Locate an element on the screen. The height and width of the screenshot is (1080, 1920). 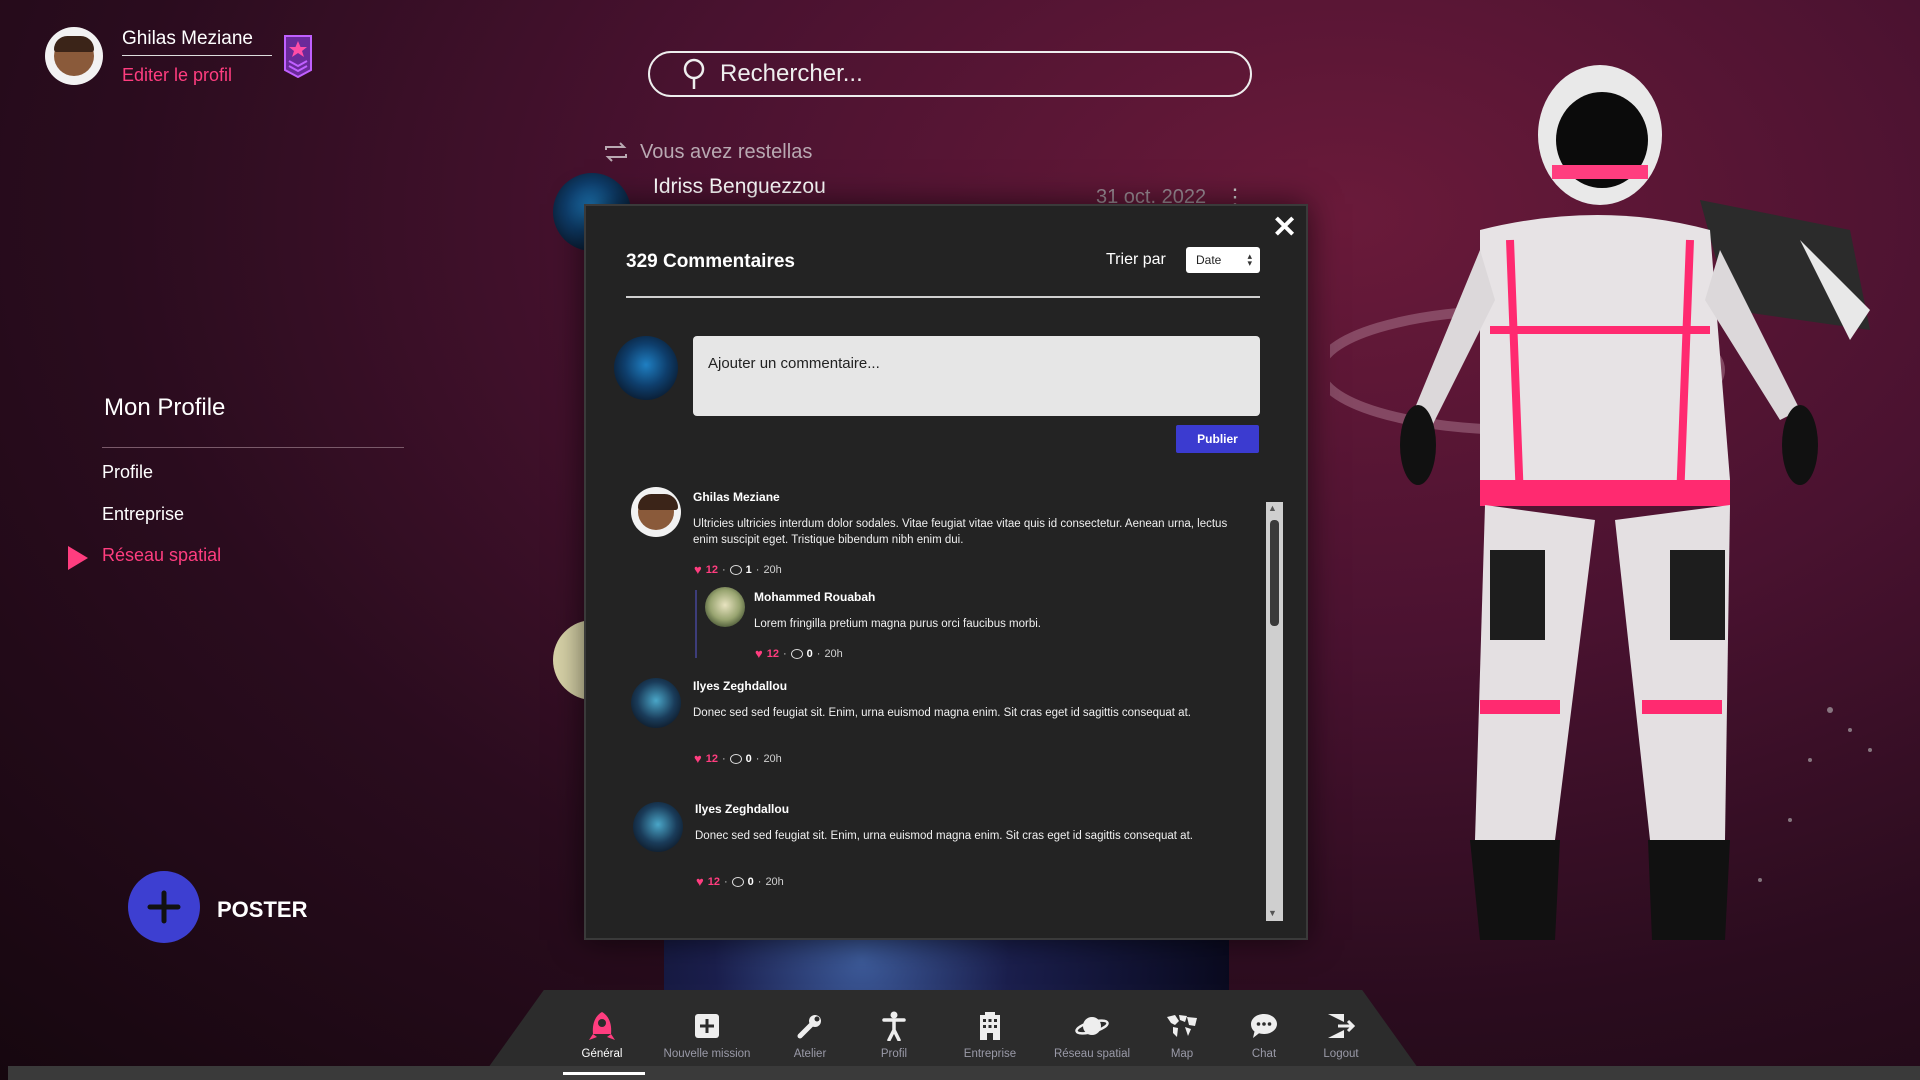
reply-thread-line is located at coordinates (696, 624).